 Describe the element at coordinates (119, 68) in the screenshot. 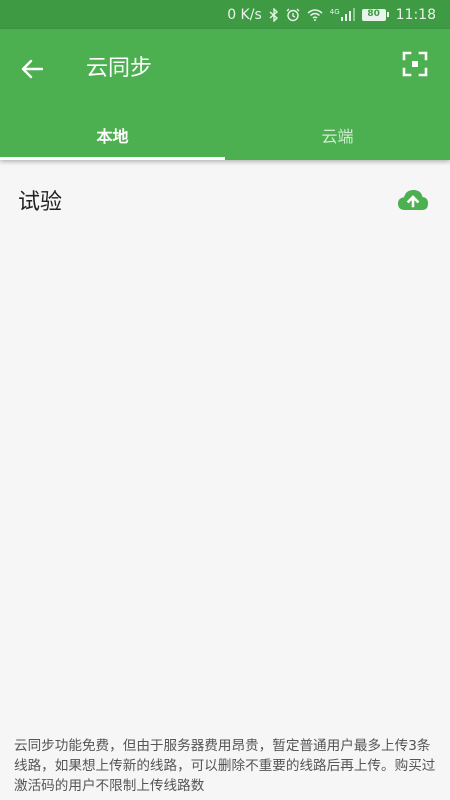

I see `page-title: 云同步` at that location.